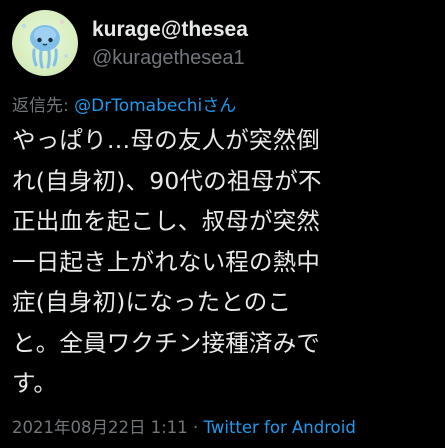 This screenshot has width=445, height=448. Describe the element at coordinates (108, 427) in the screenshot. I see `tweet-timestamp: 2021年08月22日 1:11 ·` at that location.